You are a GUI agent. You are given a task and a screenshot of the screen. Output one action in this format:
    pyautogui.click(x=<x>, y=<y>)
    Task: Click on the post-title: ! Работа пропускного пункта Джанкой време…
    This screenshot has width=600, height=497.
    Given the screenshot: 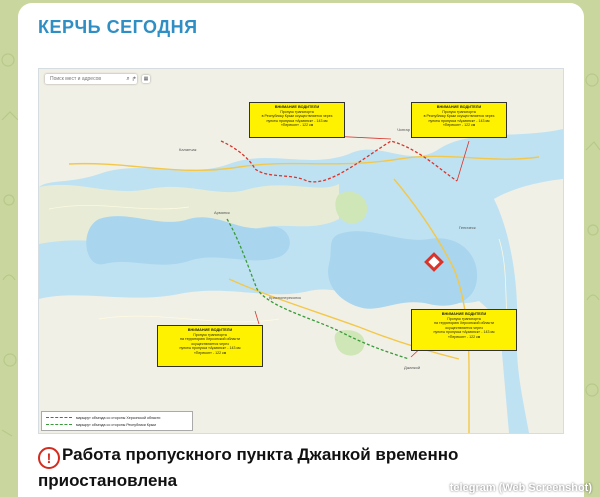 What is the action you would take?
    pyautogui.click(x=248, y=467)
    